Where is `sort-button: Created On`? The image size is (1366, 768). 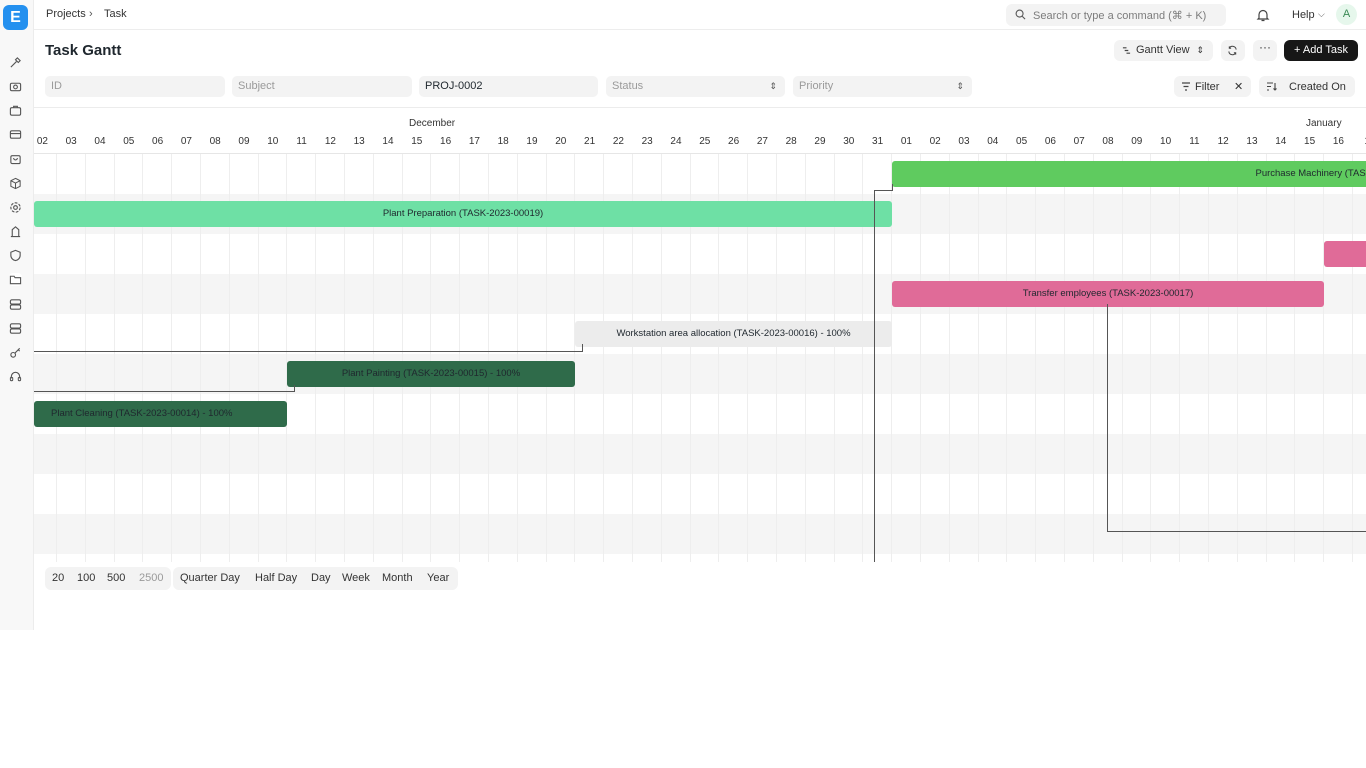
sort-button: Created On is located at coordinates (1307, 86).